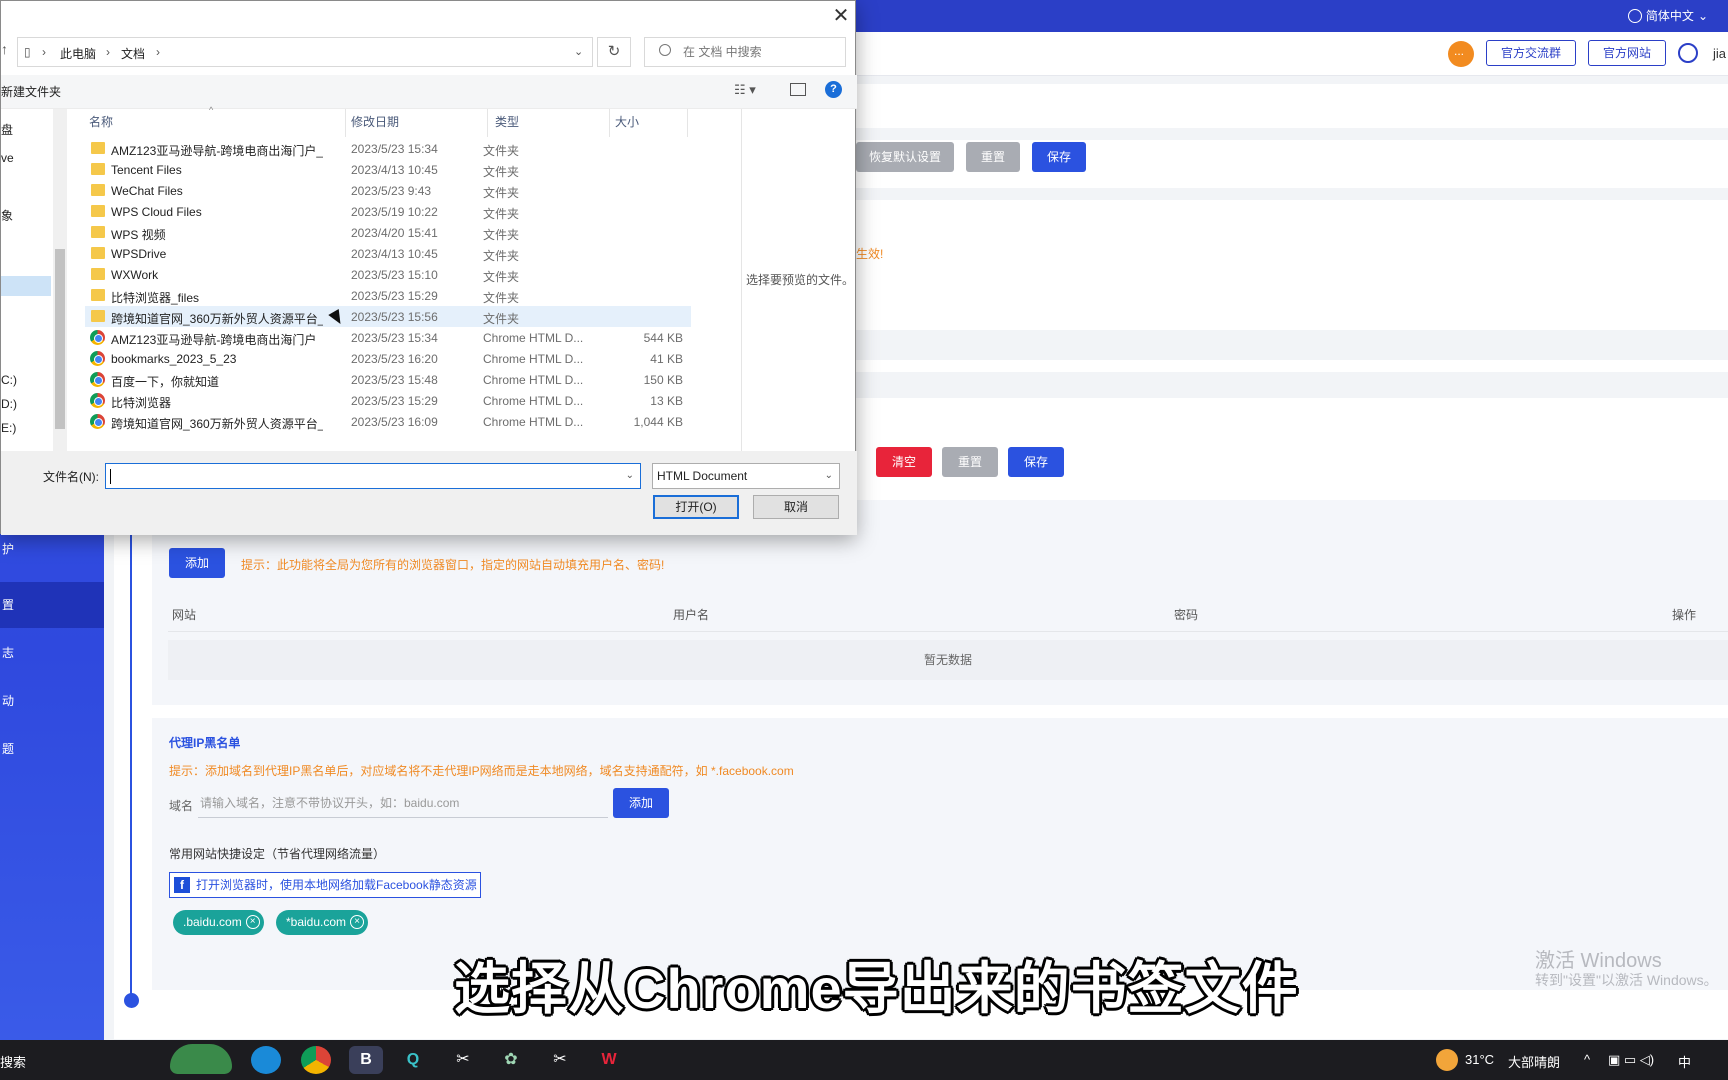 The image size is (1728, 1080). What do you see at coordinates (388, 232) in the screenshot?
I see `file-row: WPS 视频 2023/4/20 15:41 文件夹` at bounding box center [388, 232].